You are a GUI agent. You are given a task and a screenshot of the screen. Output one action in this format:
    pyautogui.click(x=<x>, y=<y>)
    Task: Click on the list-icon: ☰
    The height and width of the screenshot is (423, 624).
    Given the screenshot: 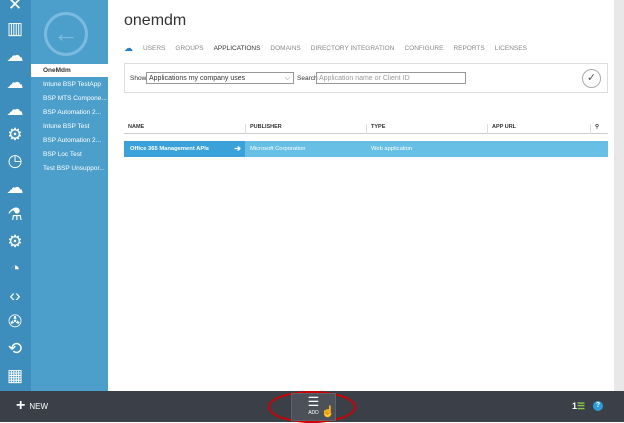 What is the action you would take?
    pyautogui.click(x=581, y=406)
    